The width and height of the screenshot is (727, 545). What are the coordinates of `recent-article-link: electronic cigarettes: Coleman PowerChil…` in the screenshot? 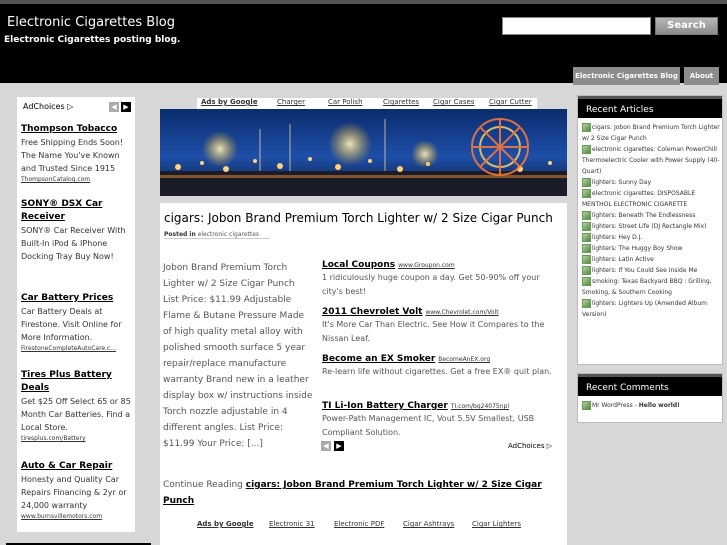 It's located at (651, 160).